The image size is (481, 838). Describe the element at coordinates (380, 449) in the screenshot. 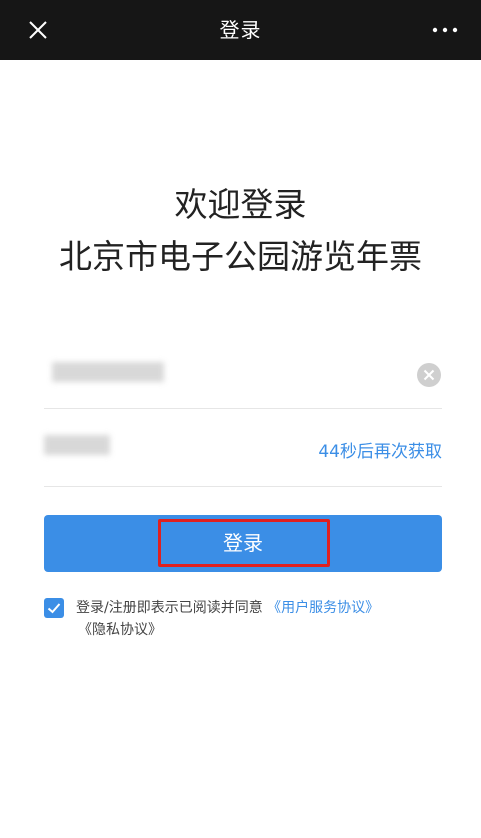

I see `resend-code-button: 44秒后再次获取` at that location.